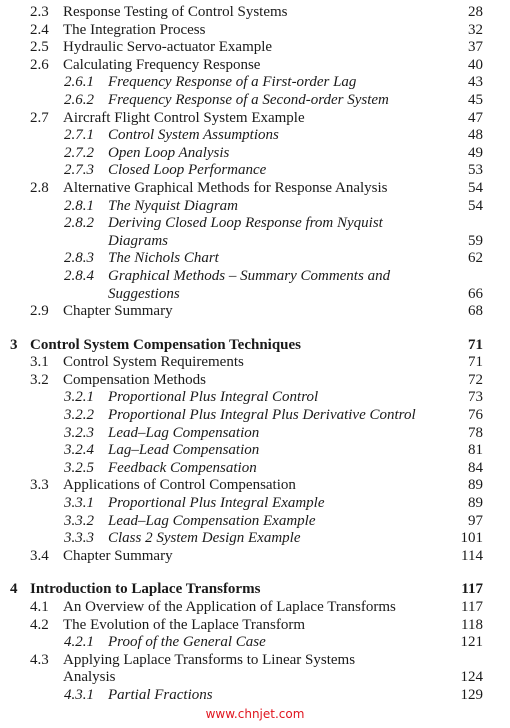  I want to click on entry-number: 2.8.1, so click(79, 205).